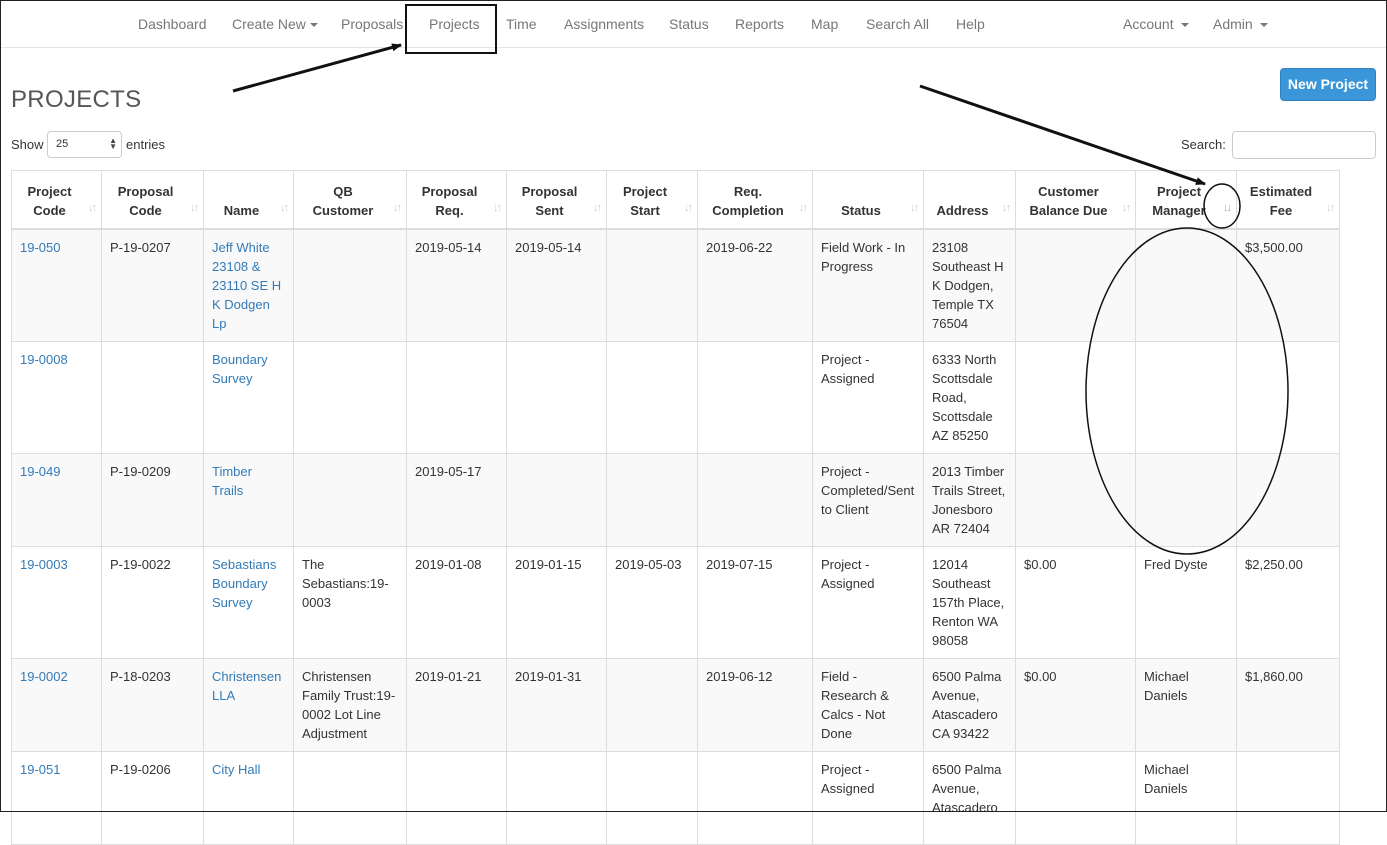 This screenshot has height=845, width=1387. I want to click on project-code-link: 19-0002, so click(44, 676).